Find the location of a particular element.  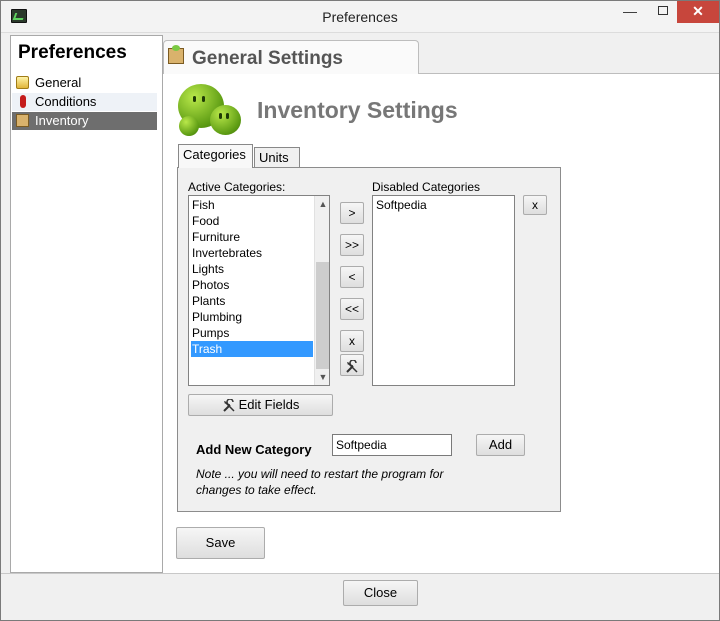

title-bar: Preferences — ✕ is located at coordinates (360, 17).